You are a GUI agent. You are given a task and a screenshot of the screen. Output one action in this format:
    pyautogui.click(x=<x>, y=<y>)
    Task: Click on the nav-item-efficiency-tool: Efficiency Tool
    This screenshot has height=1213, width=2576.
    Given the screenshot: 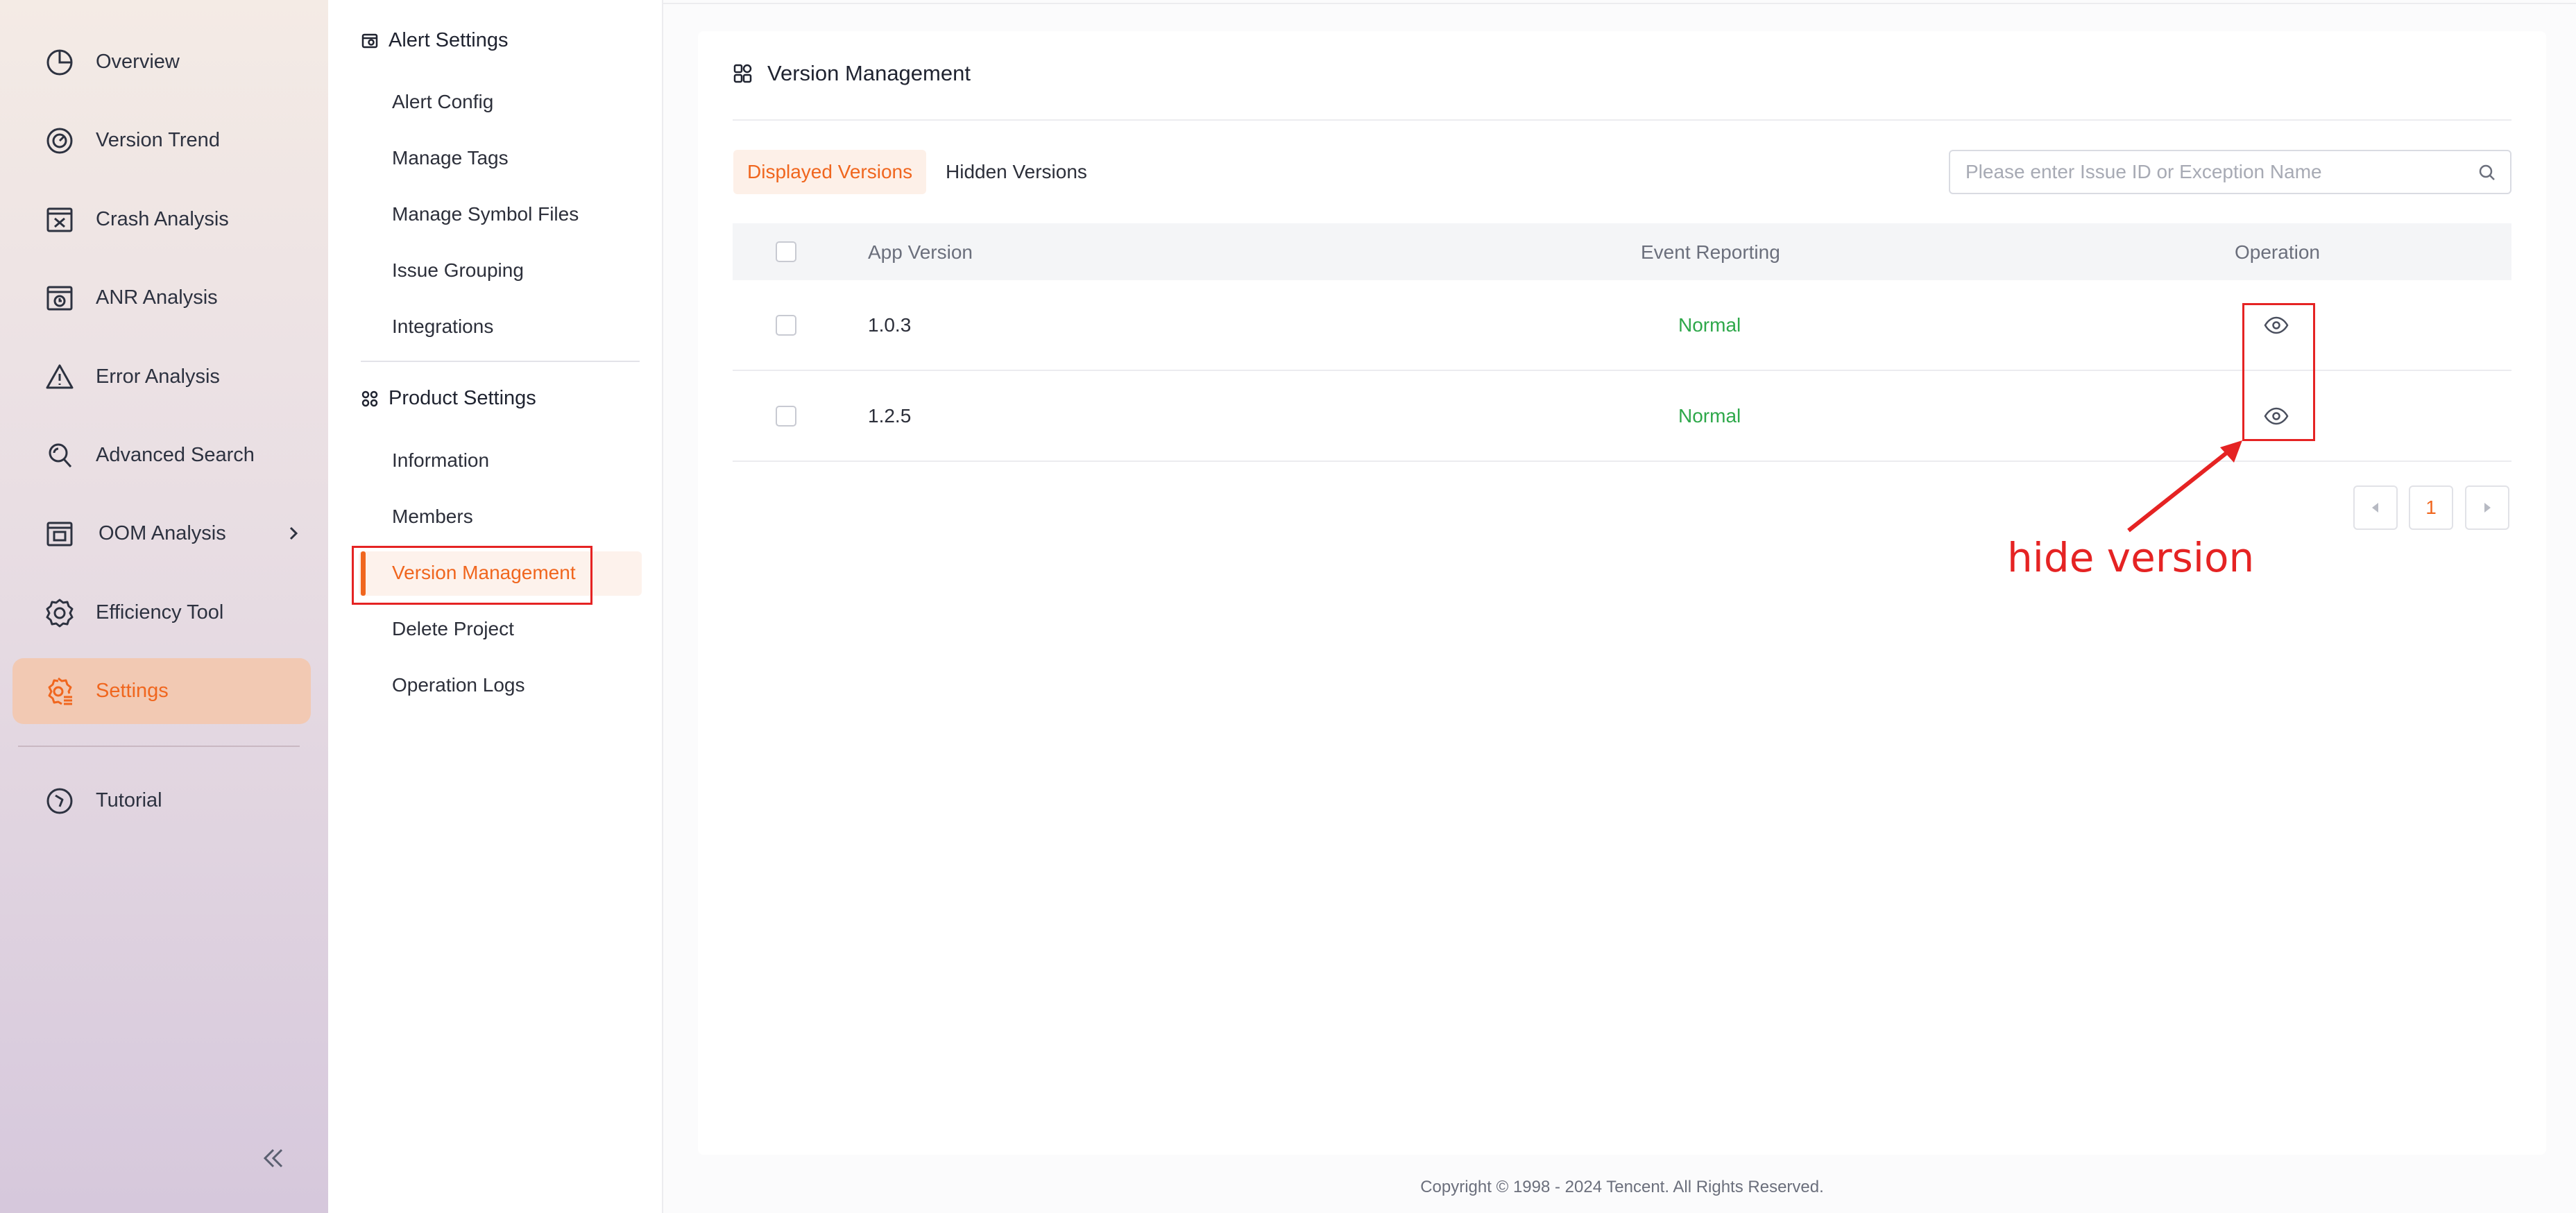 What is the action you would take?
    pyautogui.click(x=161, y=613)
    